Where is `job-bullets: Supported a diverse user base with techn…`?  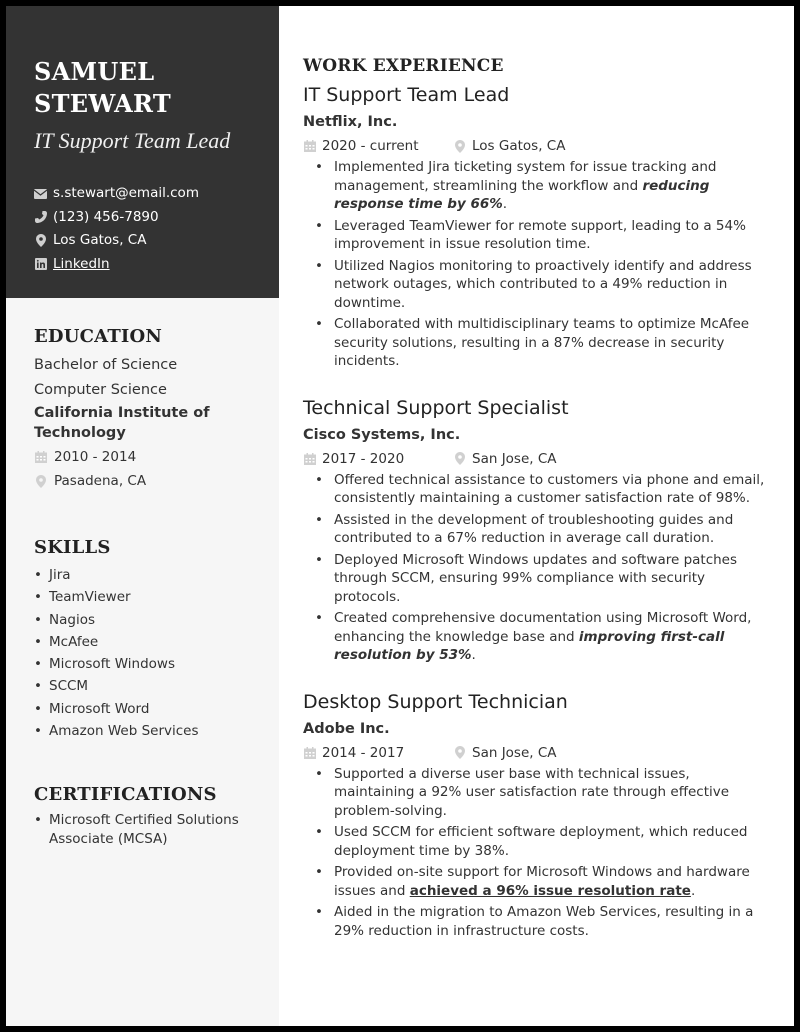
job-bullets: Supported a diverse user base with techn… is located at coordinates (544, 853).